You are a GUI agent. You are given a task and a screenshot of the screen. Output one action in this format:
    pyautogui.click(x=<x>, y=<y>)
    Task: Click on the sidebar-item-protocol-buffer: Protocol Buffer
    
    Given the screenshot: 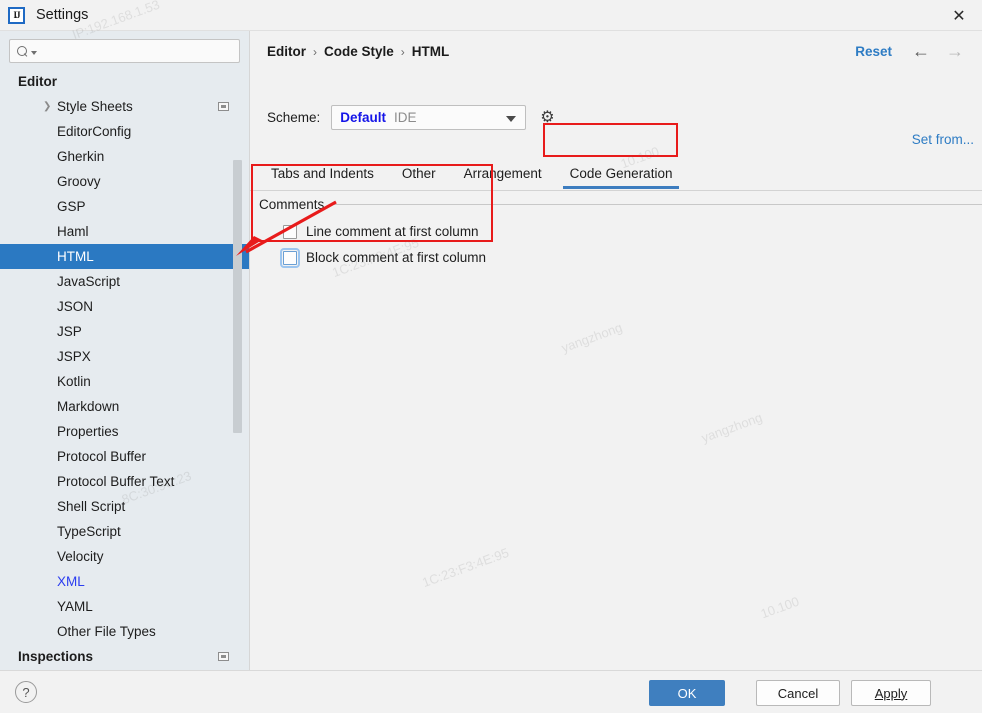 What is the action you would take?
    pyautogui.click(x=124, y=456)
    